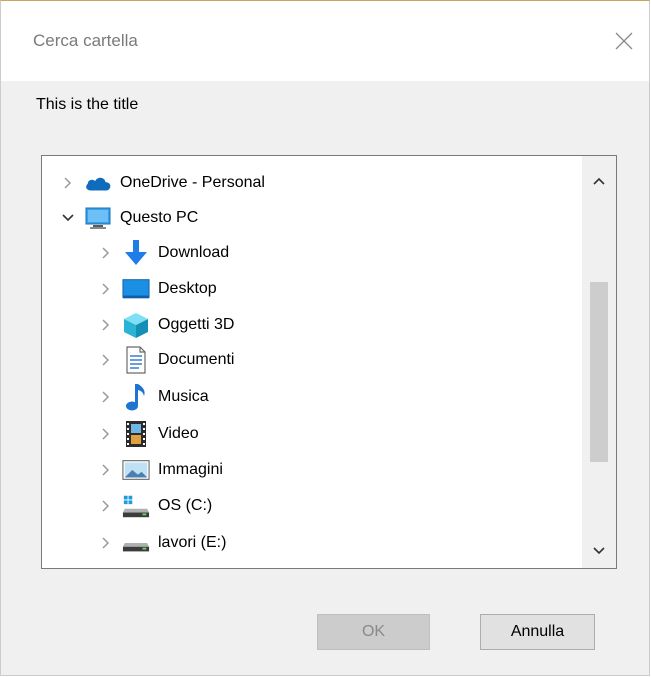 The image size is (651, 677). What do you see at coordinates (136, 397) in the screenshot?
I see `music-note-icon` at bounding box center [136, 397].